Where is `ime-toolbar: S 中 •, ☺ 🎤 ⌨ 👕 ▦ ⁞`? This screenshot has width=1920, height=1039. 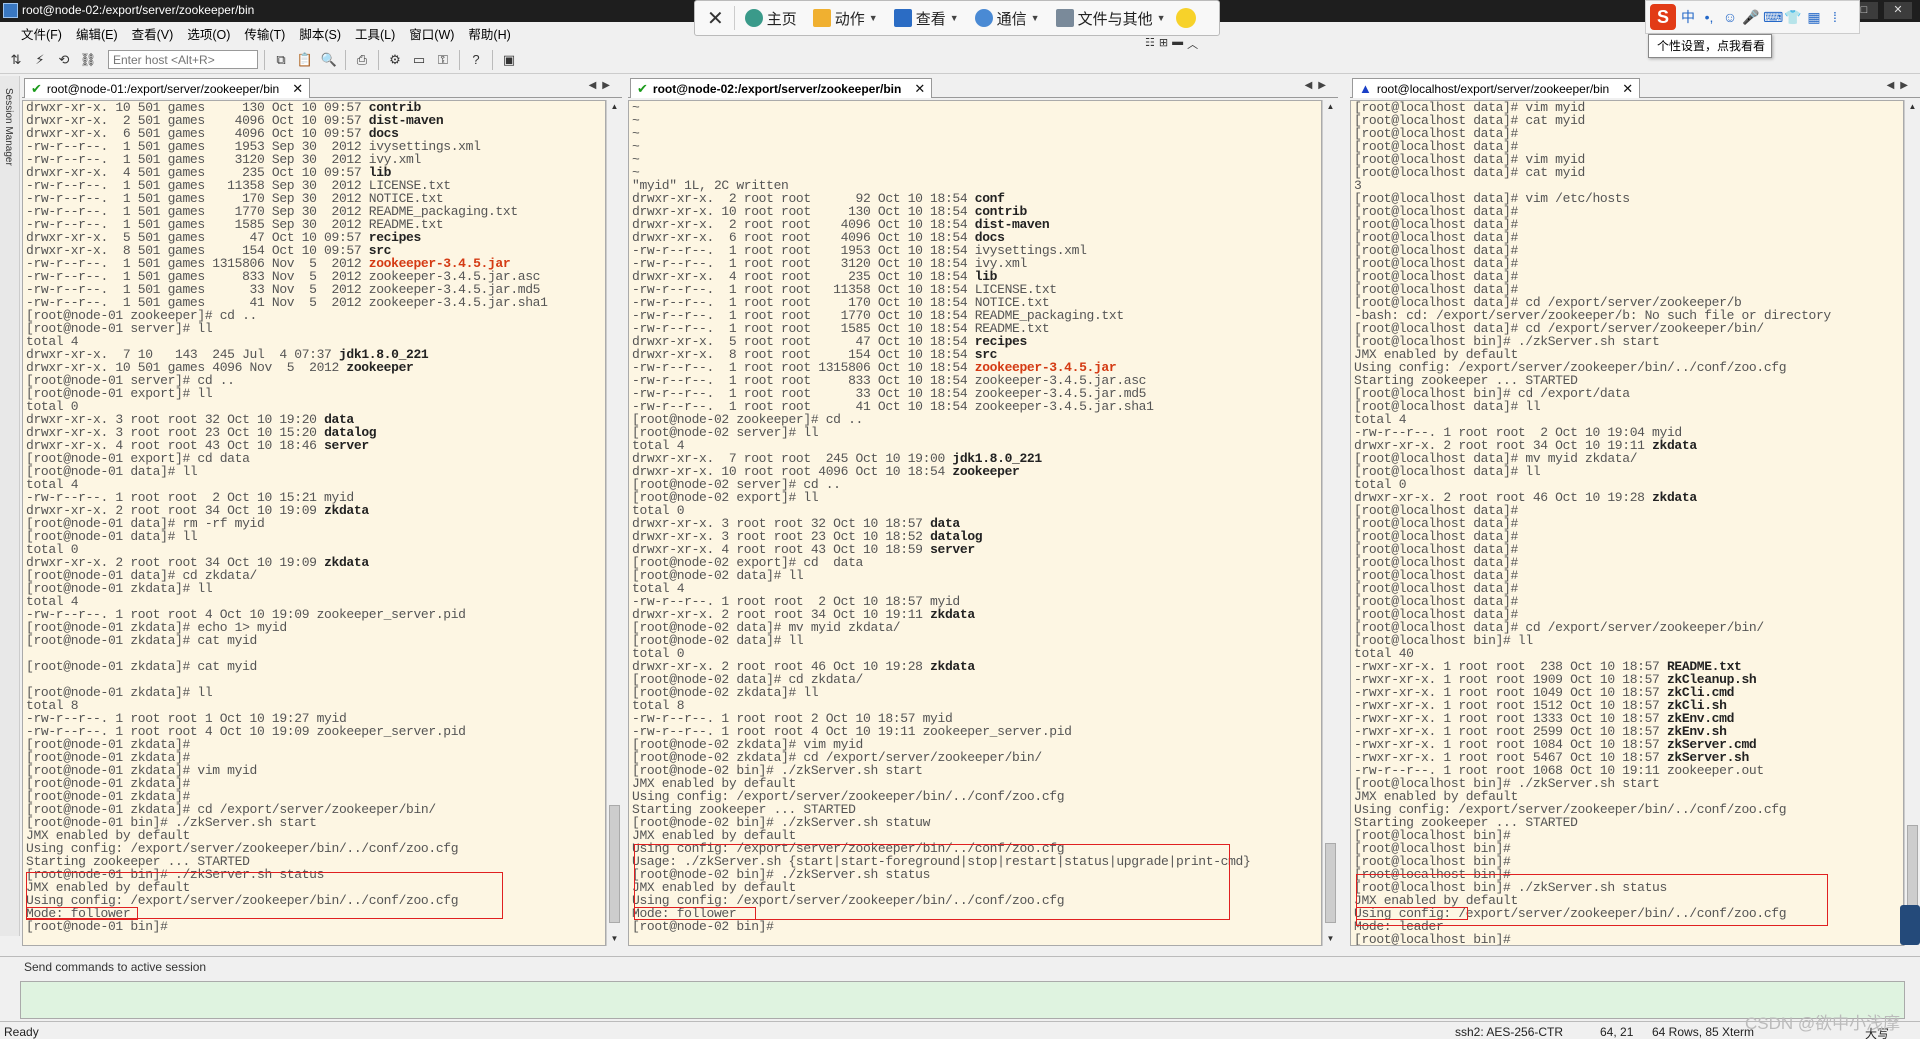 ime-toolbar: S 中 •, ☺ 🎤 ⌨ 👕 ▦ ⁞ is located at coordinates (1752, 17).